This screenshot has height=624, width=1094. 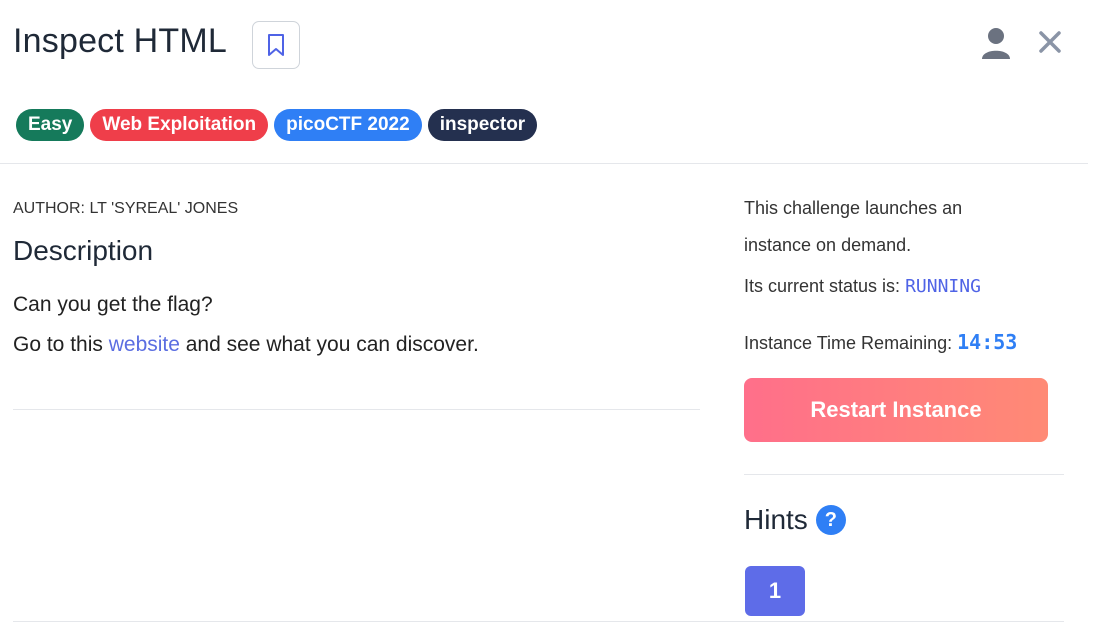 What do you see at coordinates (775, 591) in the screenshot?
I see `hint-button-1: 1` at bounding box center [775, 591].